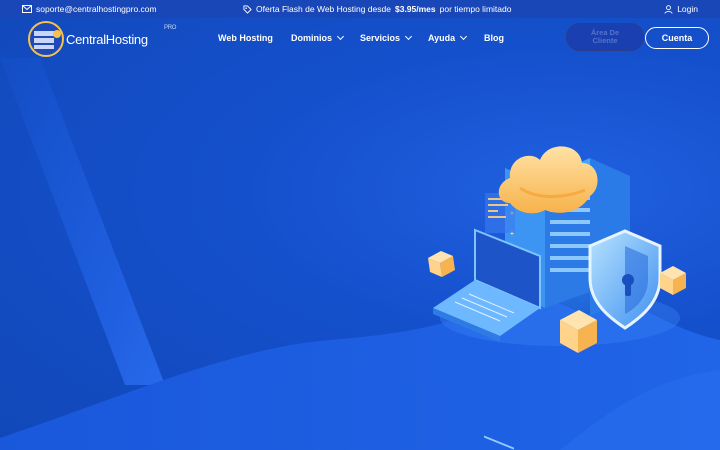 The width and height of the screenshot is (720, 450). I want to click on login-link: Login, so click(681, 9).